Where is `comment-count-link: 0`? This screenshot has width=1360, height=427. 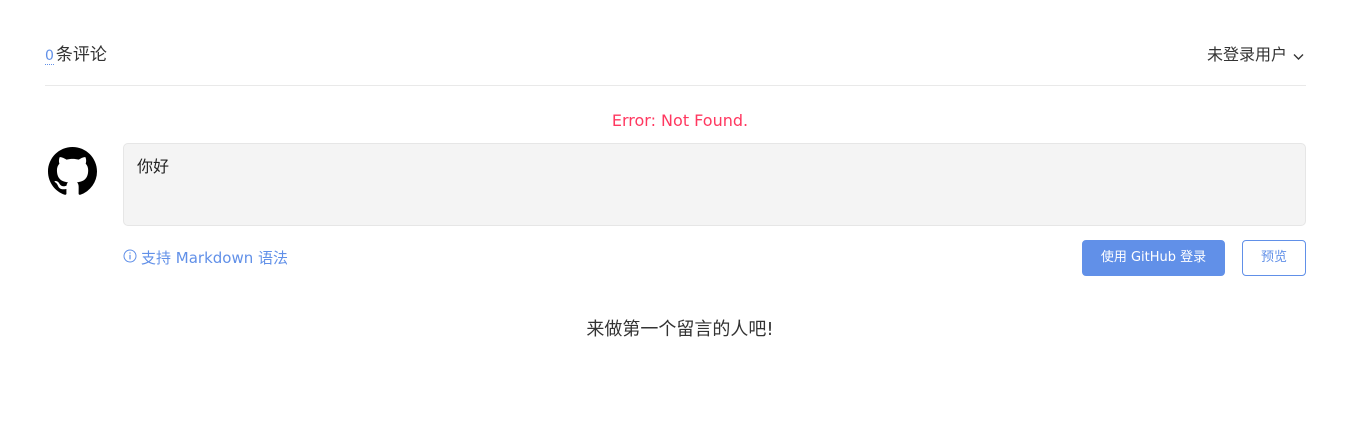
comment-count-link: 0 is located at coordinates (49, 56).